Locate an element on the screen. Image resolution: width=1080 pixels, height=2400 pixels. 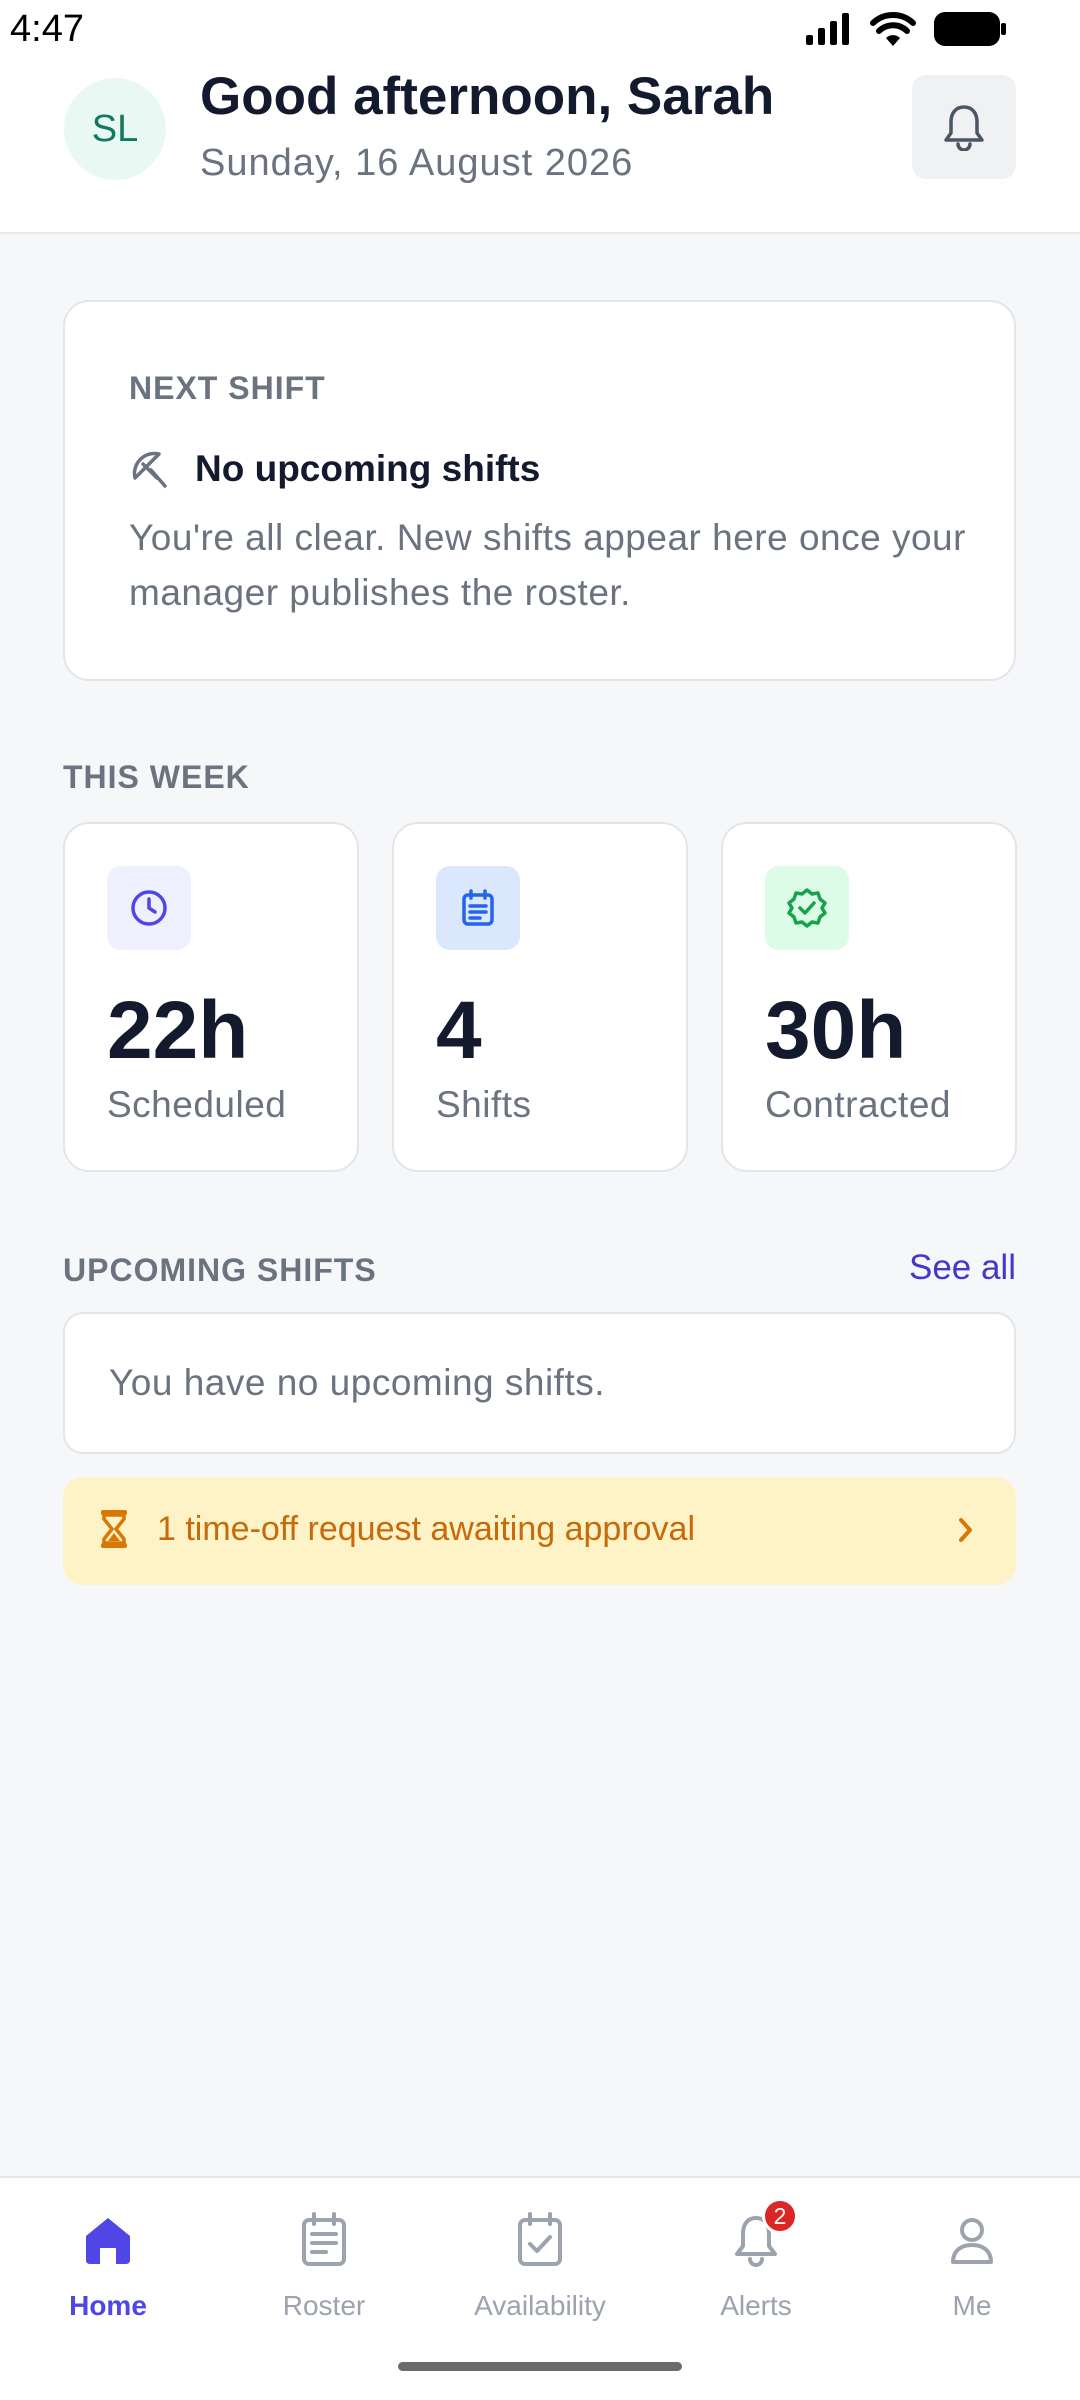
roster-icon is located at coordinates (324, 2240).